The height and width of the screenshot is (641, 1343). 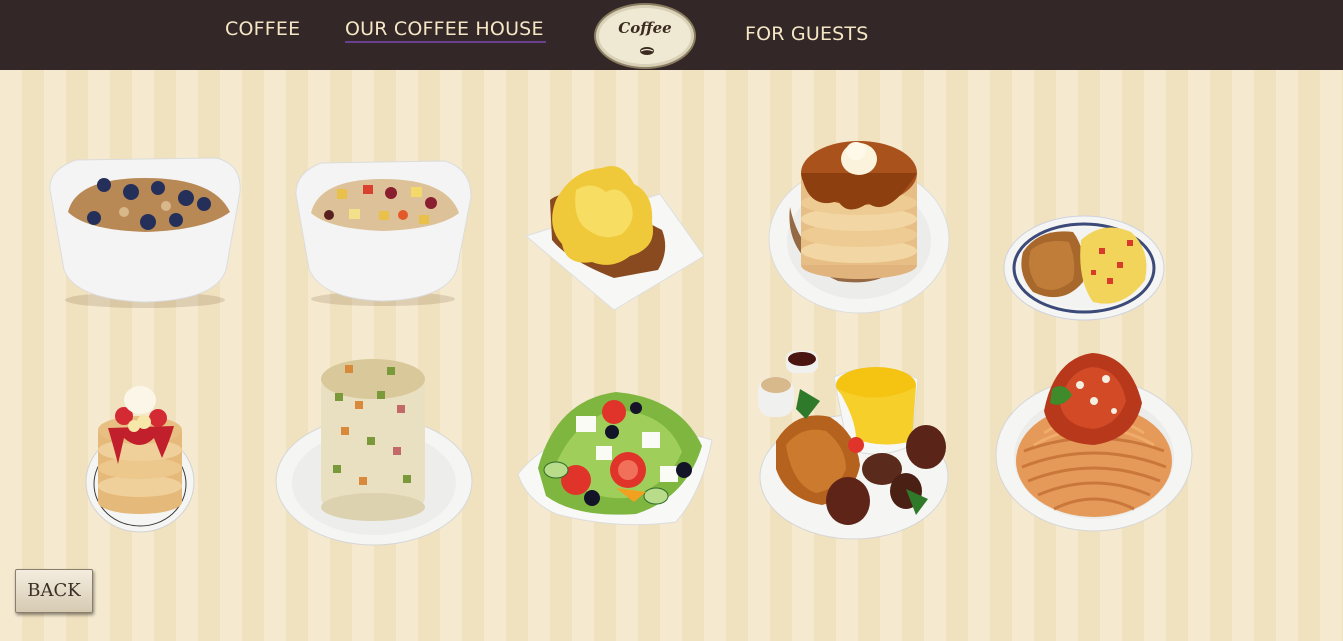 I want to click on coffee-bean-icon, so click(x=647, y=51).